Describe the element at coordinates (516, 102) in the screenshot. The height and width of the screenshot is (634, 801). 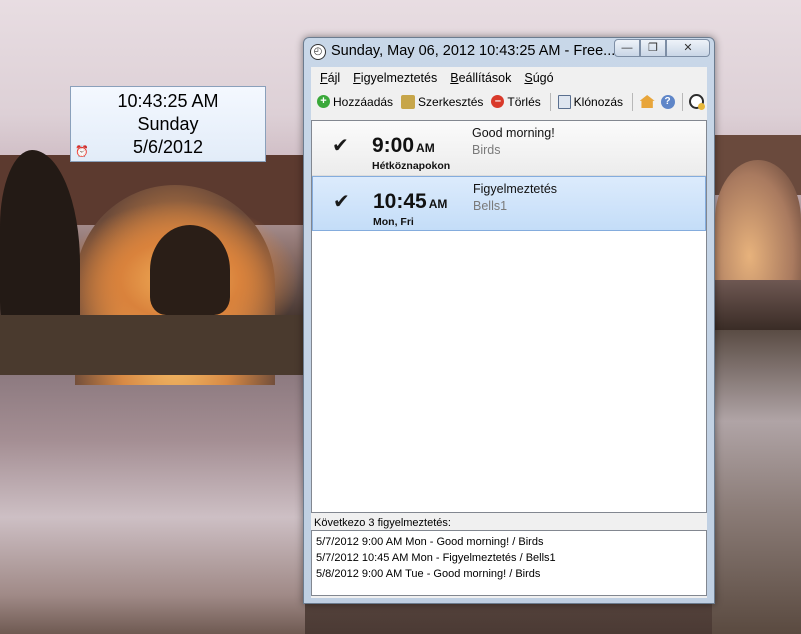
I see `delete-button: – Törlés` at that location.